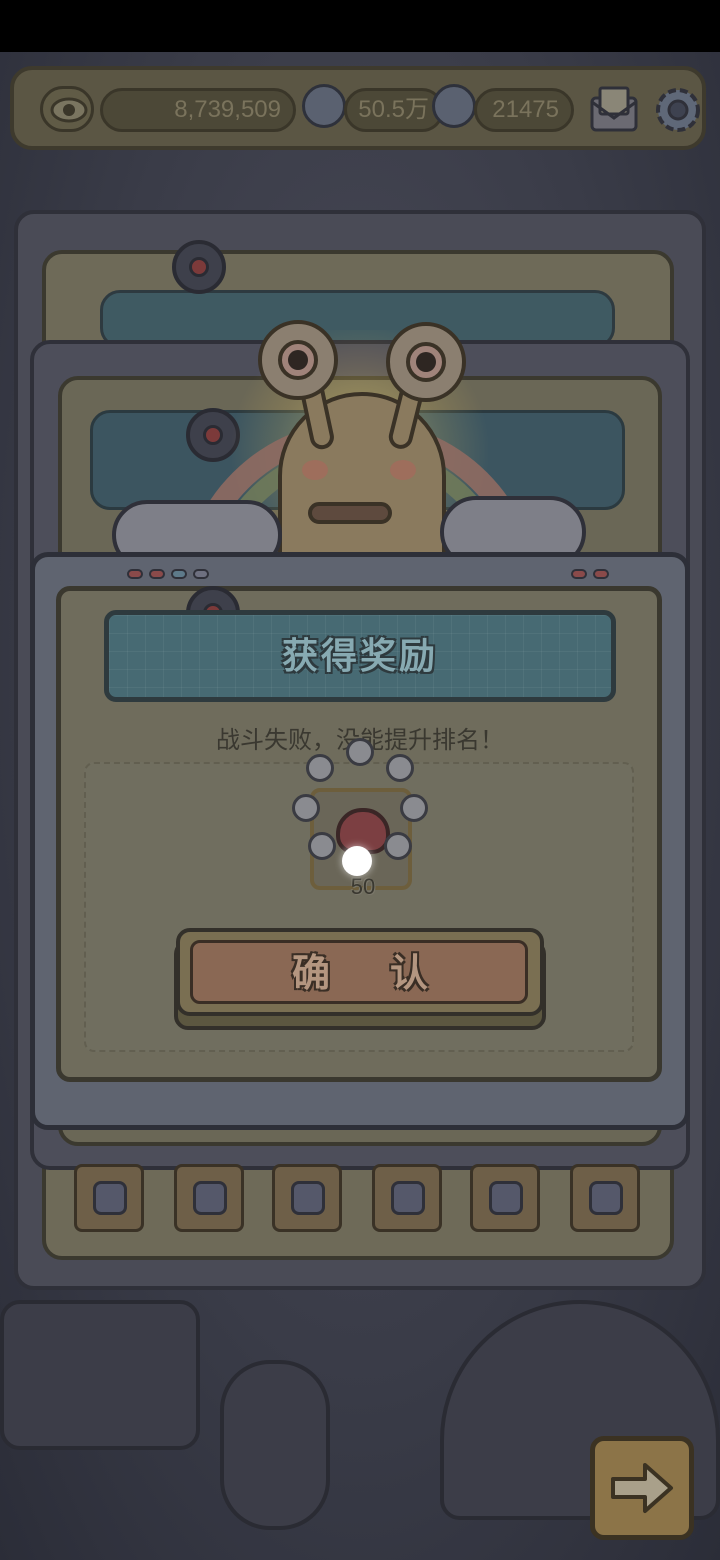 Image resolution: width=720 pixels, height=1560 pixels. I want to click on reward-item-count: 50, so click(363, 886).